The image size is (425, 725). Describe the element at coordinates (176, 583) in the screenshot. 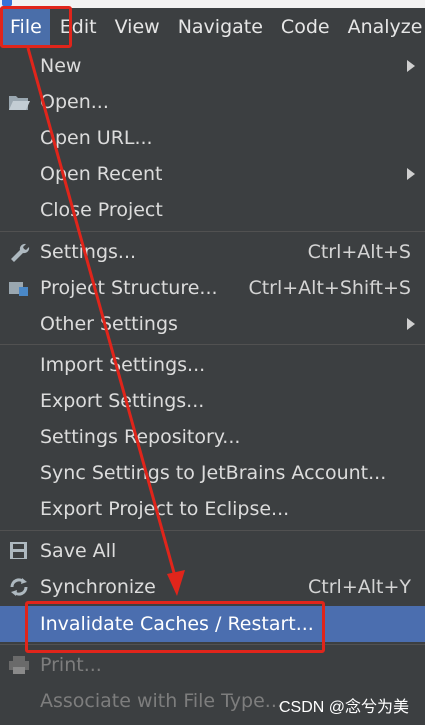

I see `annotation-arrow-head` at that location.